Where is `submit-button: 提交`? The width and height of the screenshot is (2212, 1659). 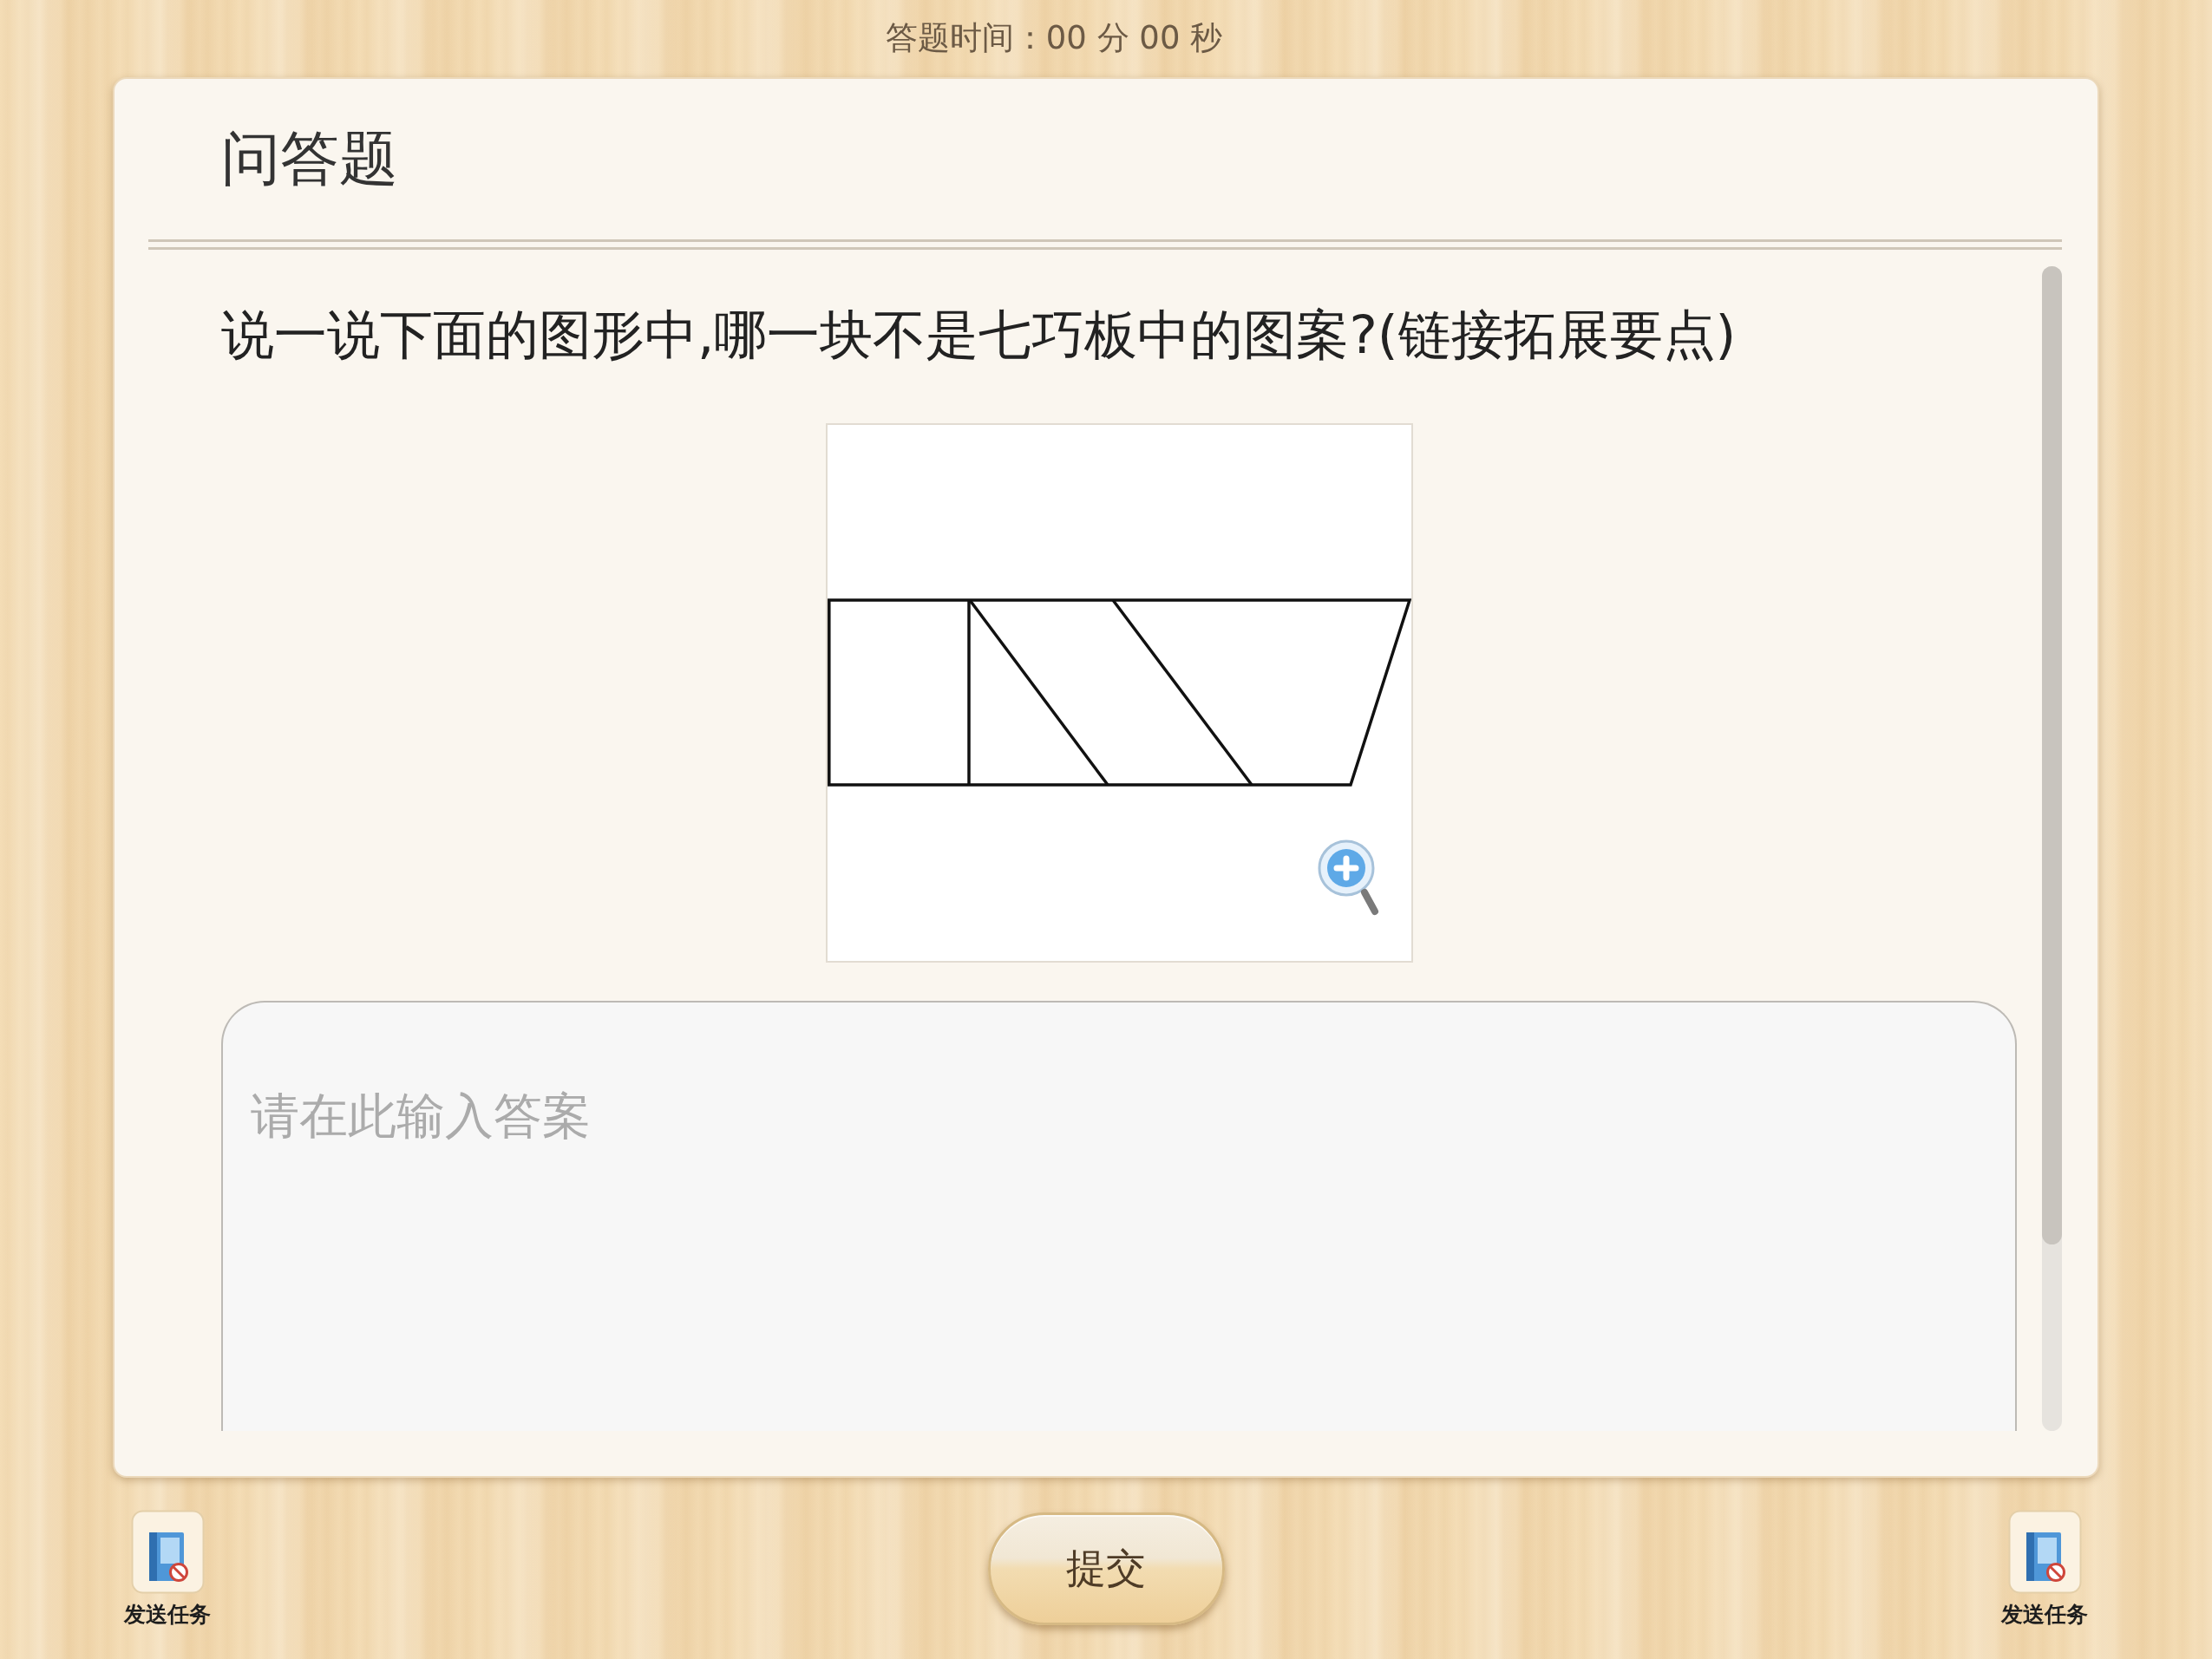
submit-button: 提交 is located at coordinates (1106, 1569).